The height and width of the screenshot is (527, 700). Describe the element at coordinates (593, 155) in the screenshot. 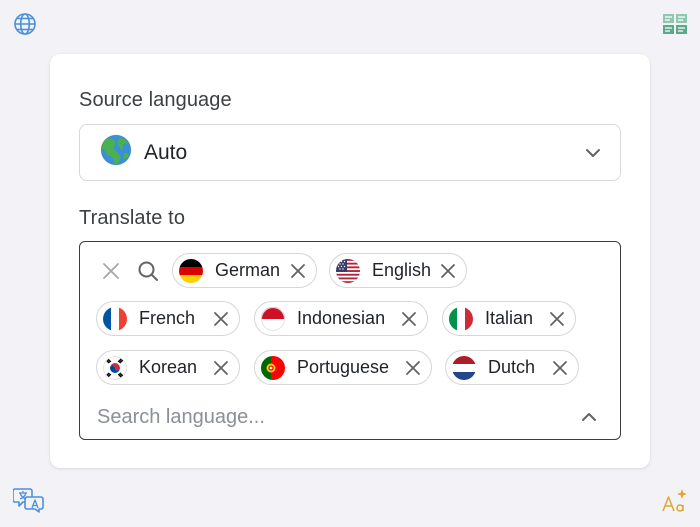

I see `chevron-down-icon` at that location.